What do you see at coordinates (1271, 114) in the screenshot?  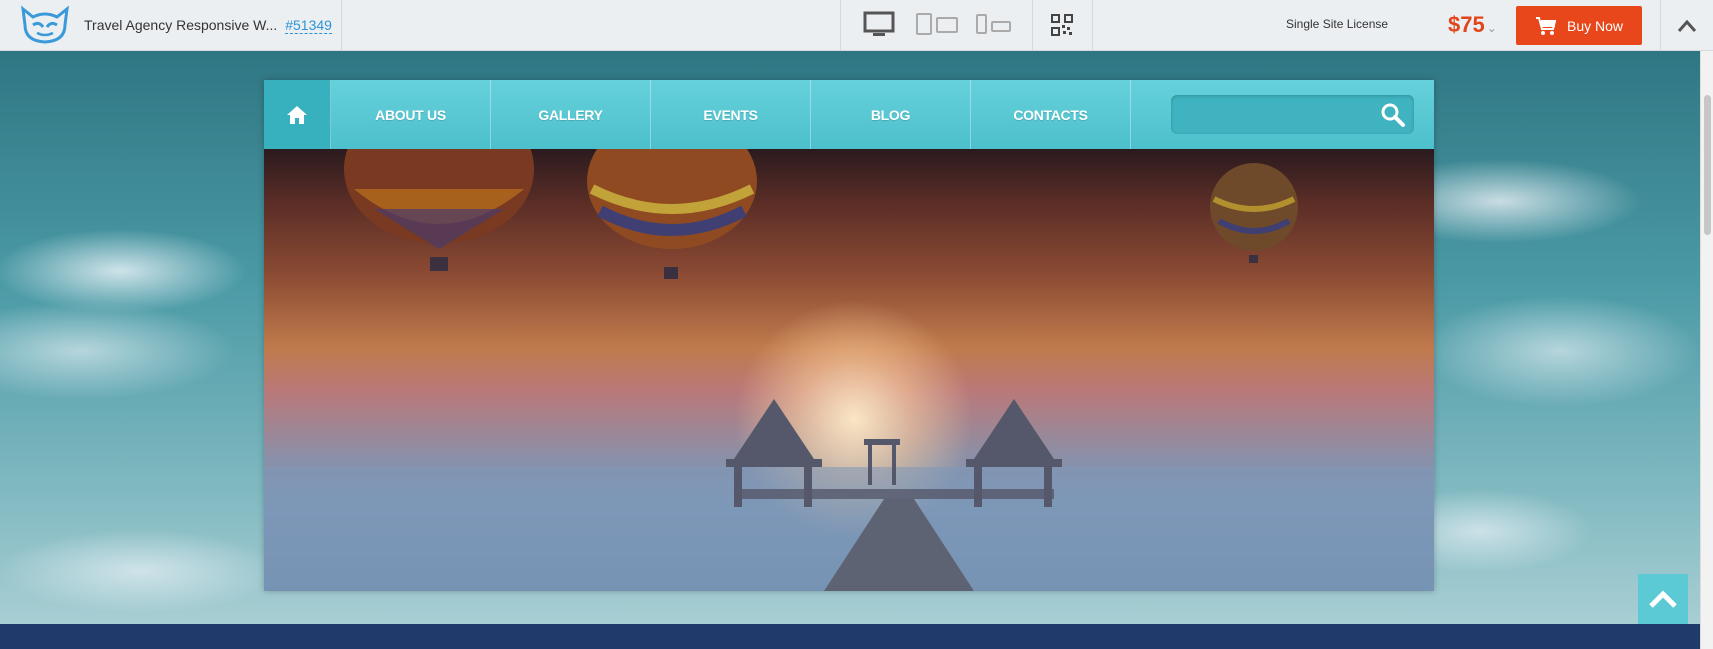 I see `search-input` at bounding box center [1271, 114].